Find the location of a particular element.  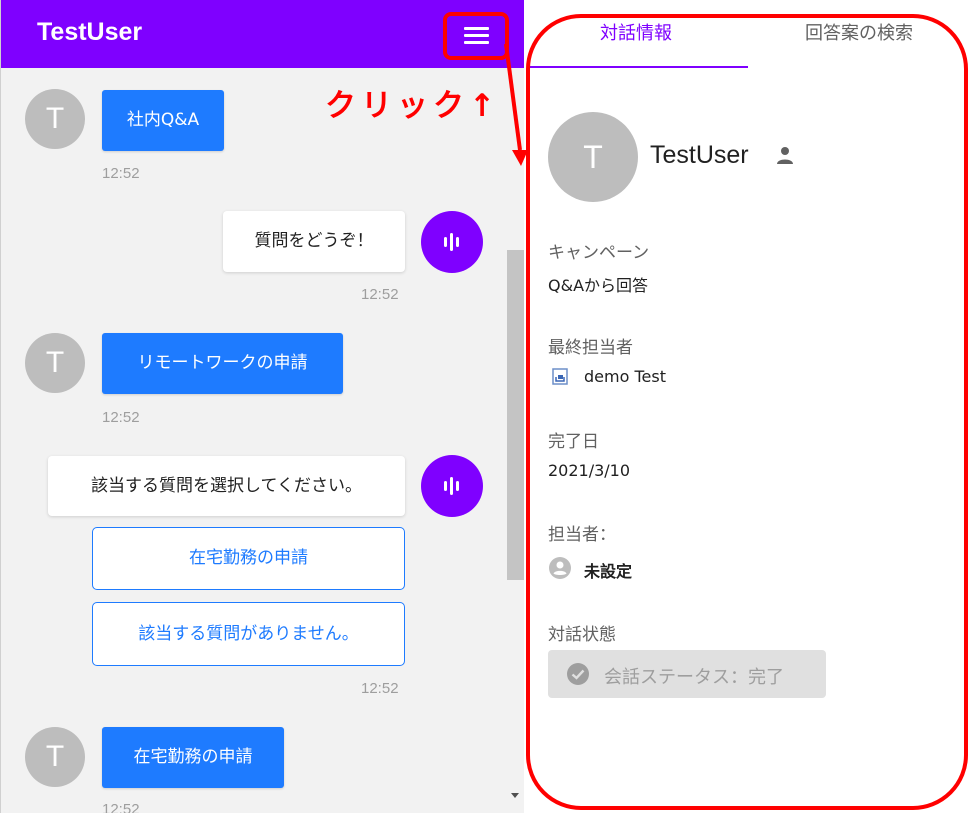

scroll-down-arrow-icon is located at coordinates (515, 795).